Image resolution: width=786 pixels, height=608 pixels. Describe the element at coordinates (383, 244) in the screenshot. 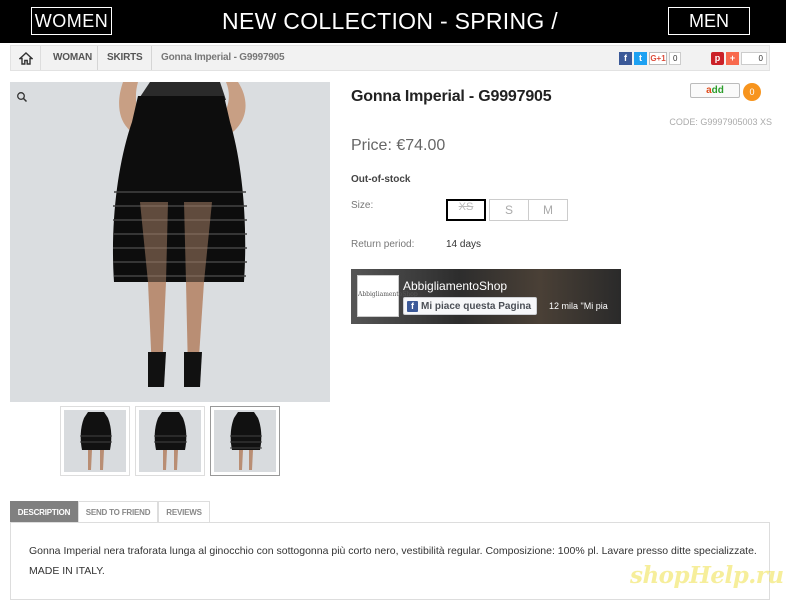

I see `return-period-label: Return period:` at that location.